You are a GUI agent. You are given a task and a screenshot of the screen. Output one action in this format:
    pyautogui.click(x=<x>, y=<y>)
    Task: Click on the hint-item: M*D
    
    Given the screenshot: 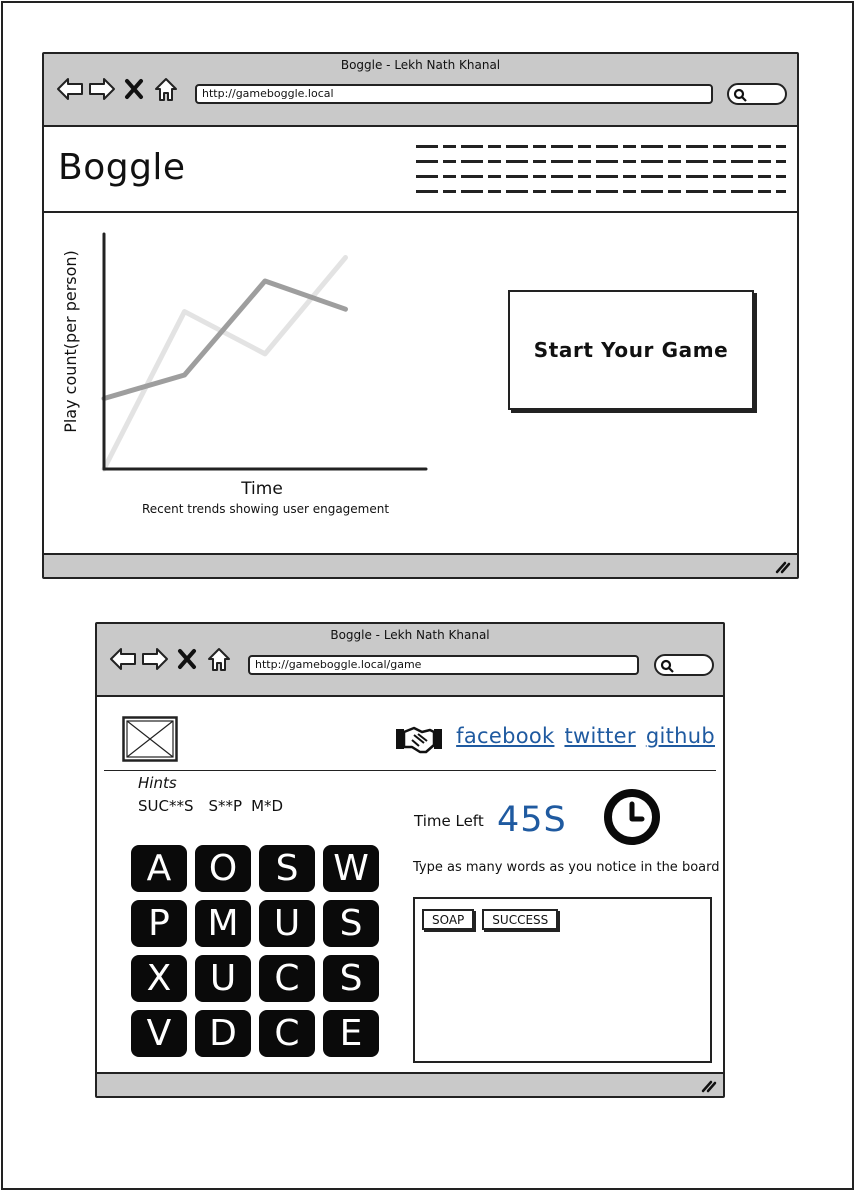 What is the action you would take?
    pyautogui.click(x=267, y=806)
    